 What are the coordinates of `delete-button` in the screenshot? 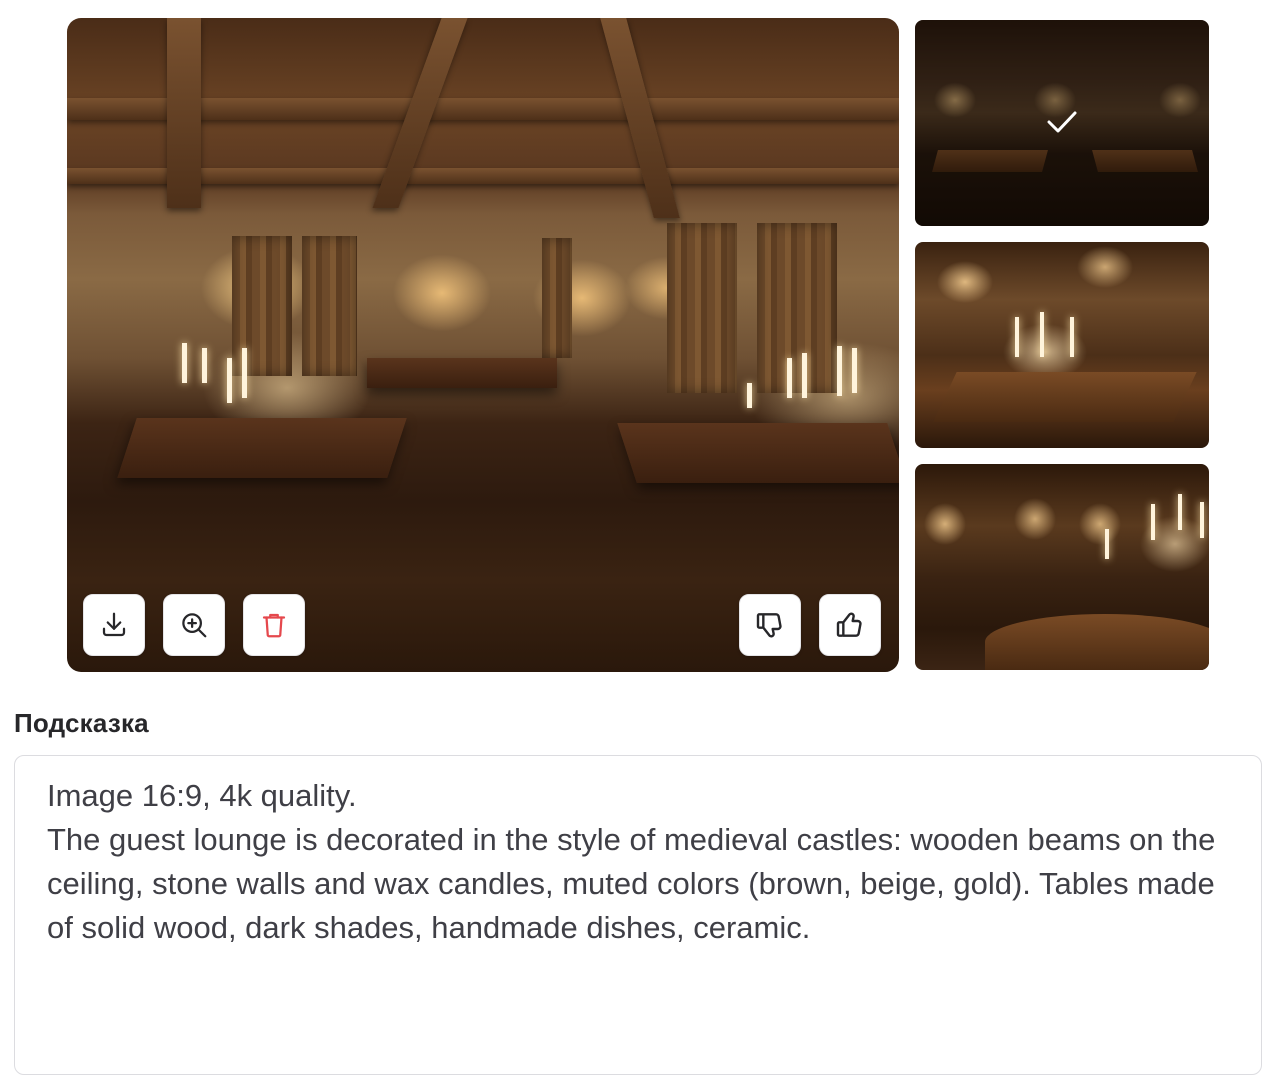 It's located at (274, 625).